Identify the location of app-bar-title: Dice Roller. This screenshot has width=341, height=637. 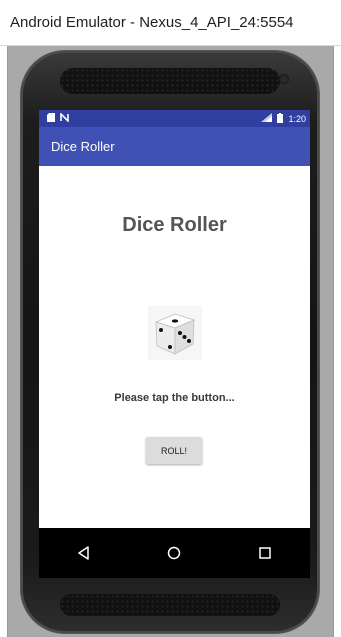
(83, 146).